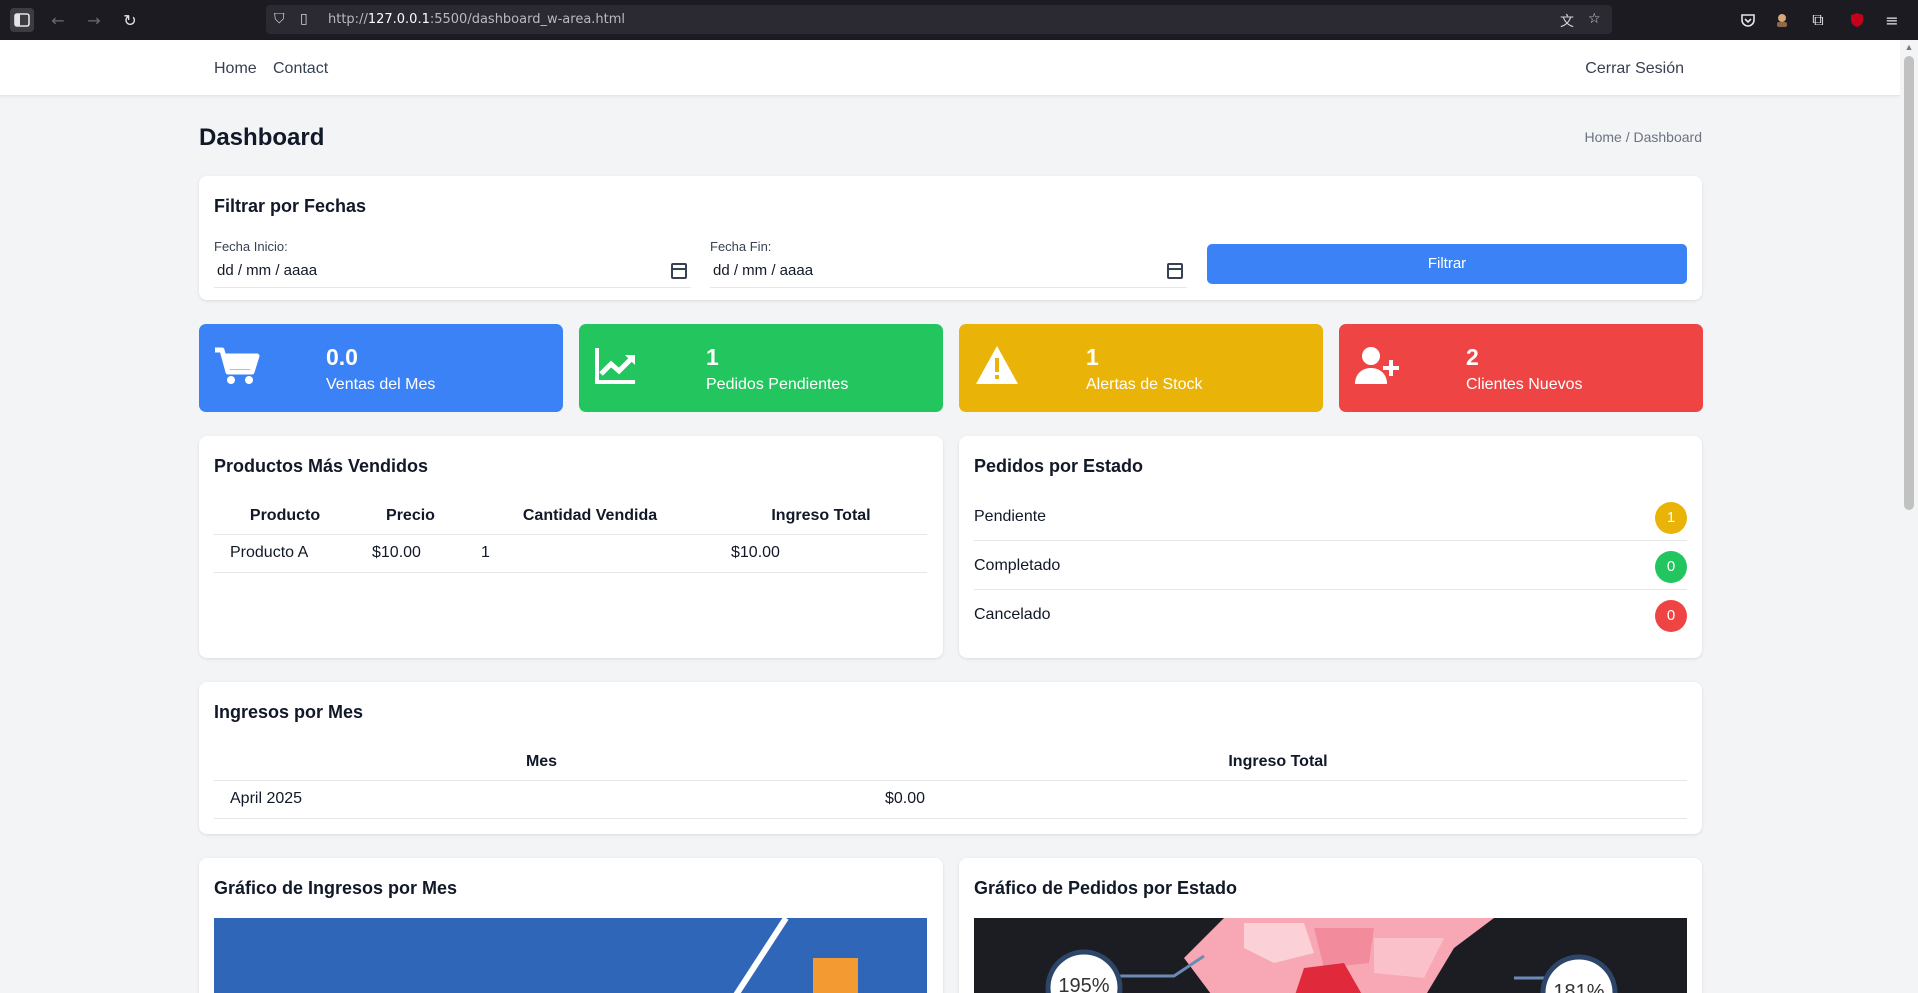  I want to click on top-products-title: Productos Más Vendidos, so click(321, 466).